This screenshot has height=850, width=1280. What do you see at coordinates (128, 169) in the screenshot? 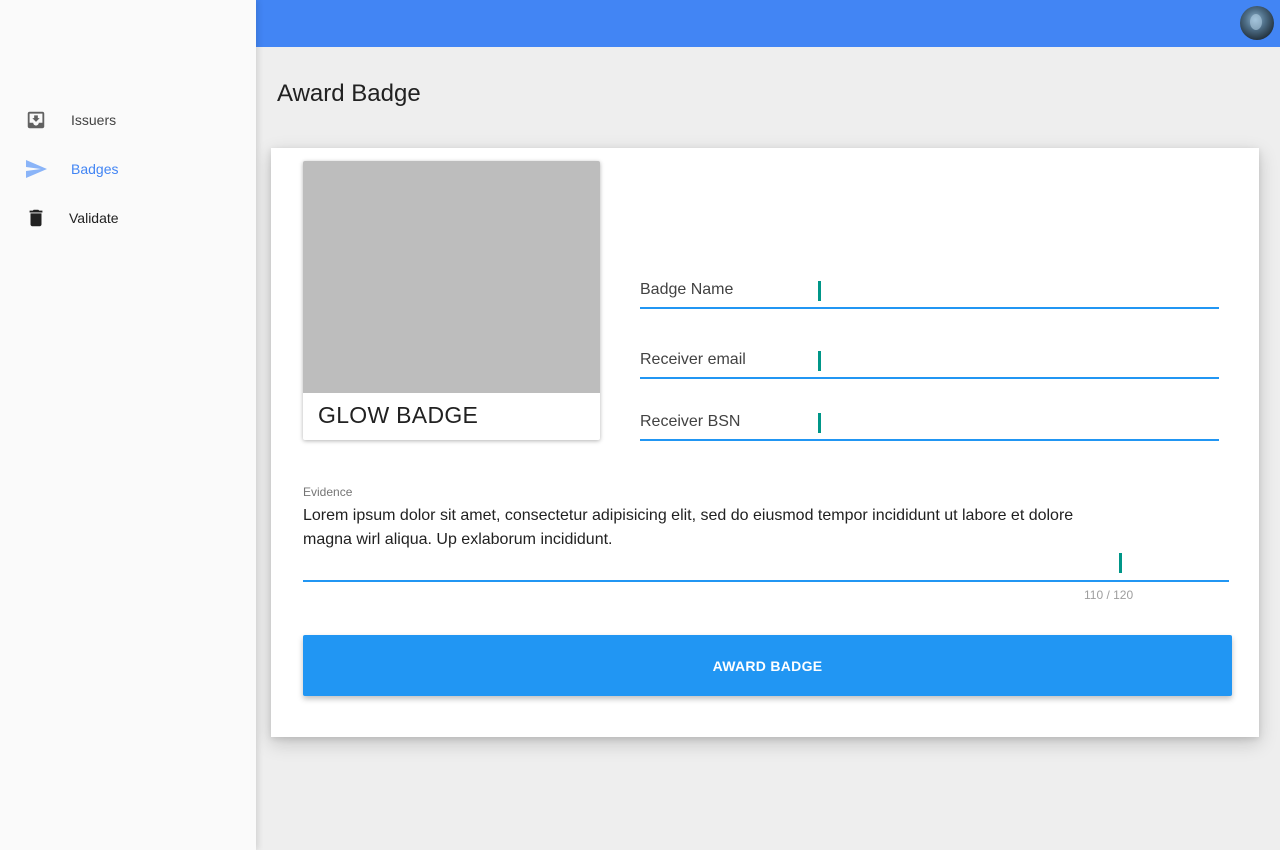
I see `sidebar-item-badges: Badges` at bounding box center [128, 169].